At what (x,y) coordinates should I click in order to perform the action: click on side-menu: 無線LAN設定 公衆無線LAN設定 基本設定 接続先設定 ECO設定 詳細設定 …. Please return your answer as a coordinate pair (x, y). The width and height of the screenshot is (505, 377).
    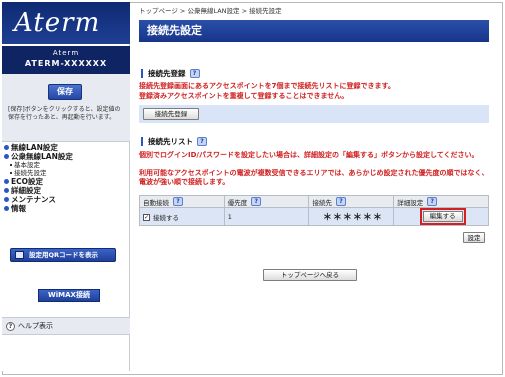
    Looking at the image, I should click on (66, 178).